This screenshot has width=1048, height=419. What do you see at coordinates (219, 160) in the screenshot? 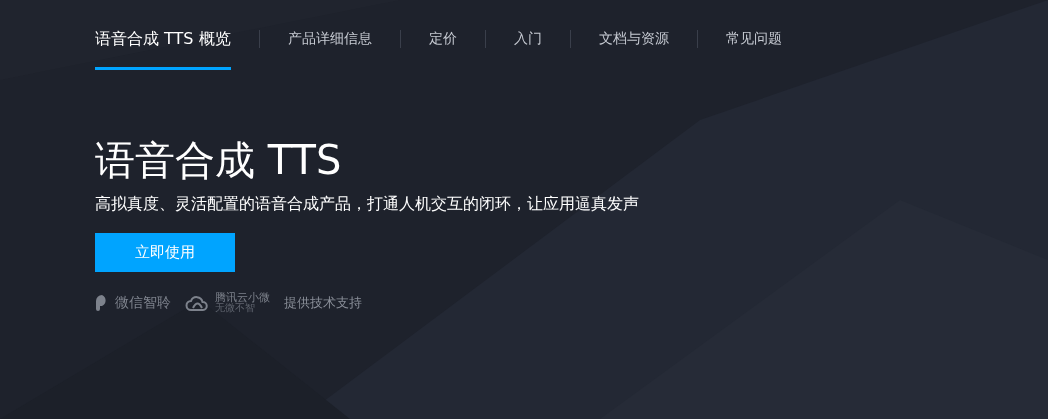
I see `hero-title: 语音合成 TTS` at bounding box center [219, 160].